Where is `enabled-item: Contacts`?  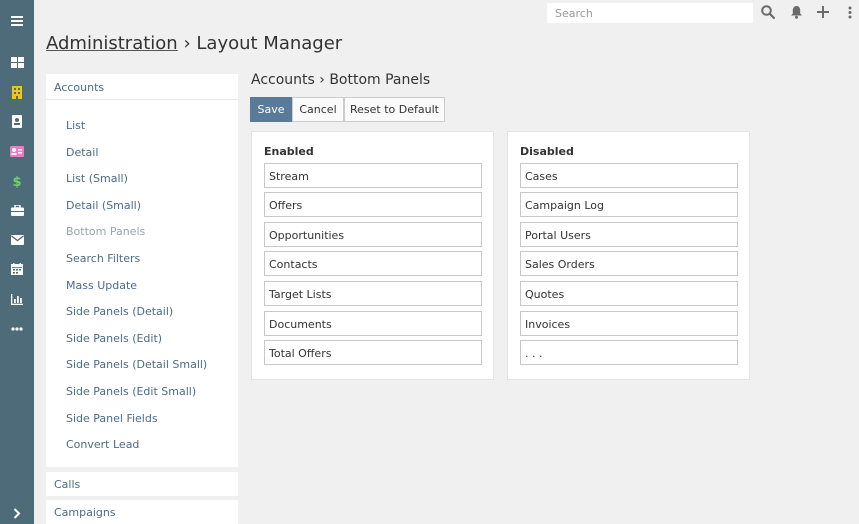 enabled-item: Contacts is located at coordinates (373, 263).